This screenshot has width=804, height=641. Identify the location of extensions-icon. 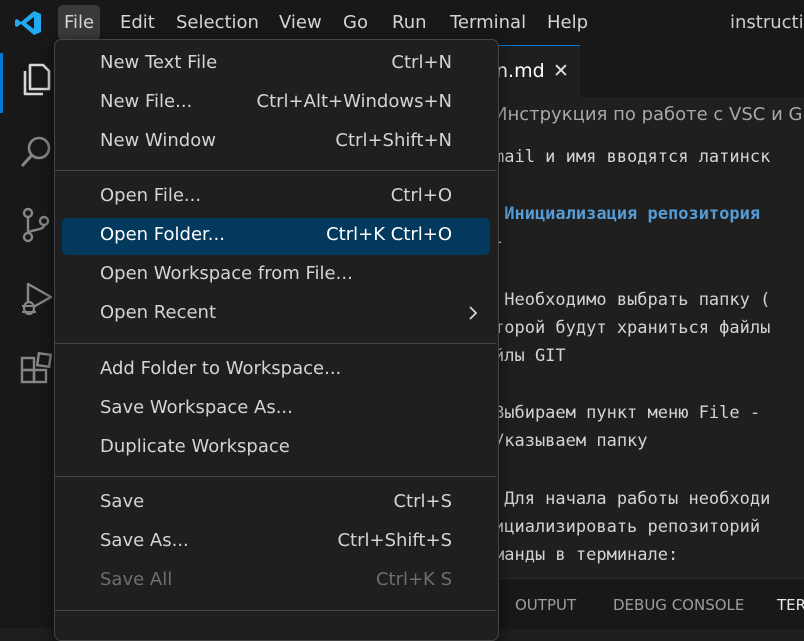
(36, 370).